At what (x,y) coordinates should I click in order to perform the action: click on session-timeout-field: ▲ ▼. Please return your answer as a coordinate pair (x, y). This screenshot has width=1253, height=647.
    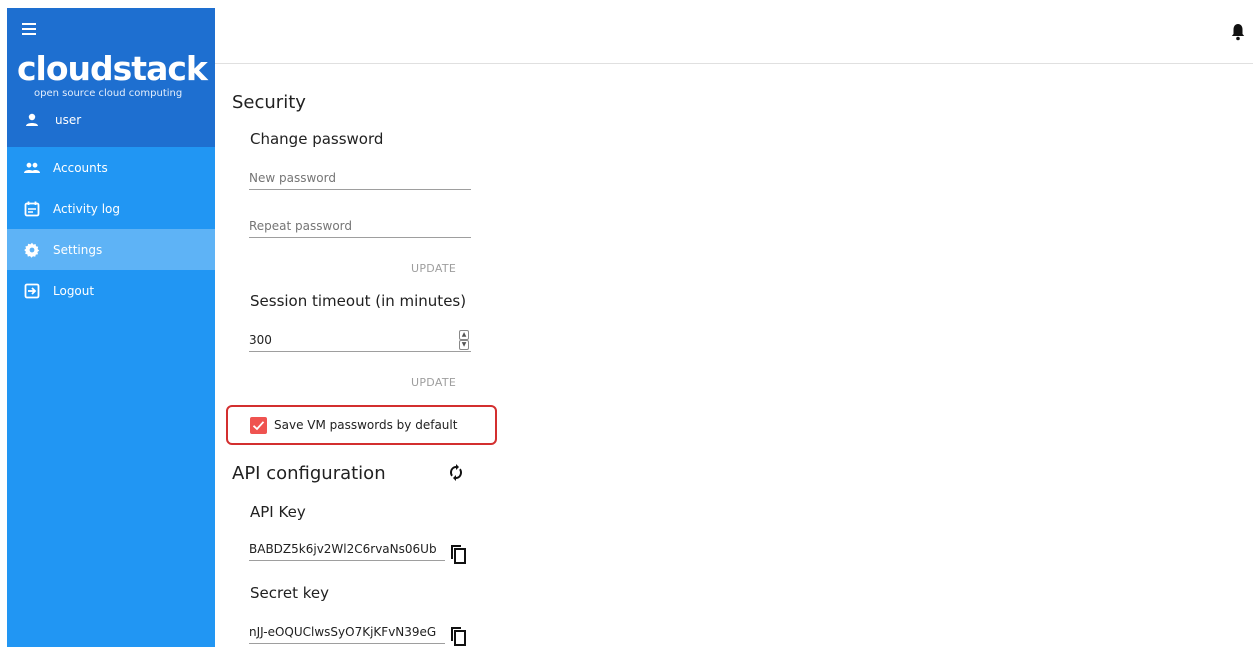
    Looking at the image, I should click on (360, 340).